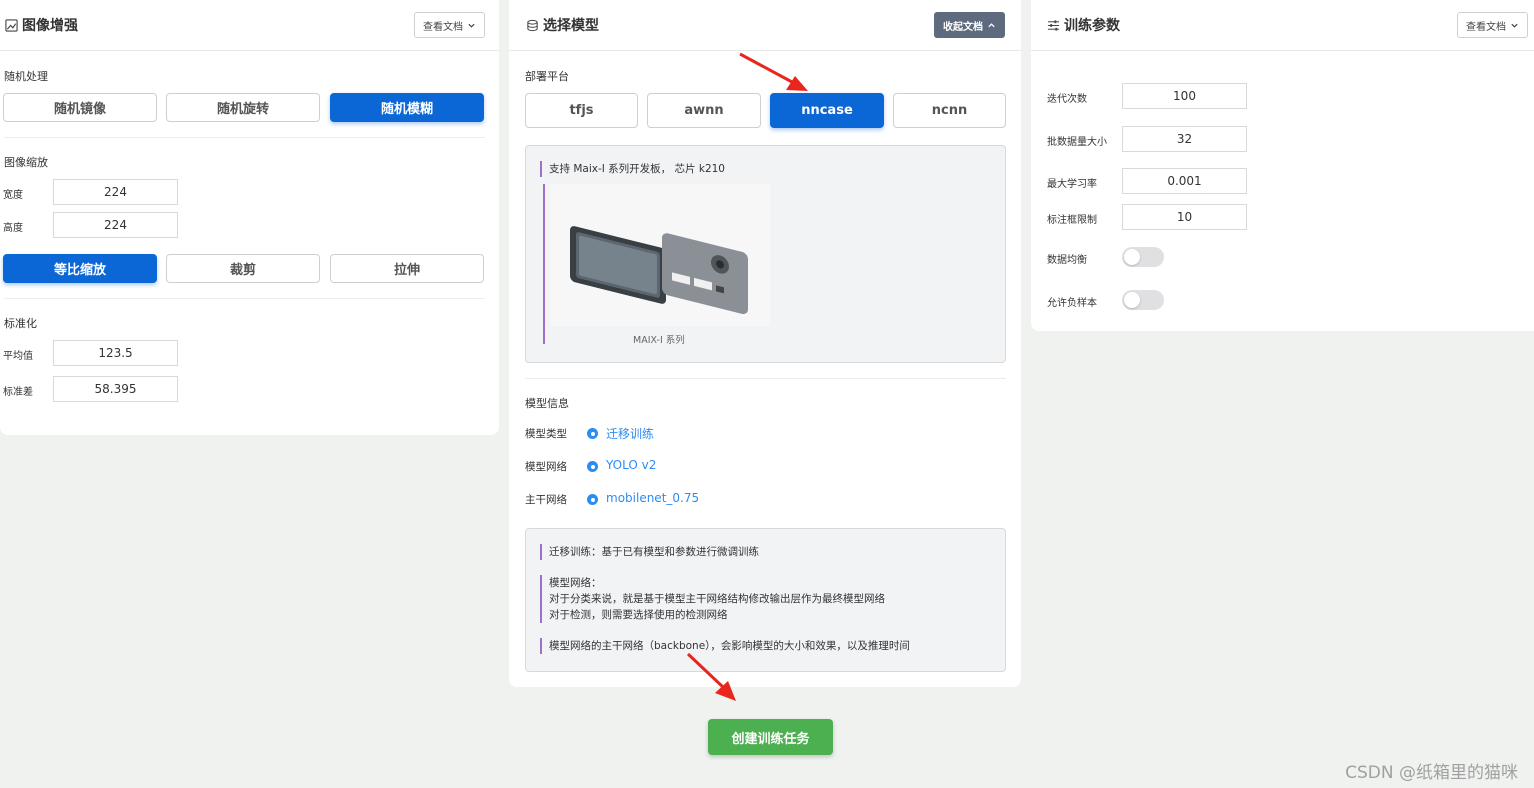  I want to click on arrow-to-nncase, so click(773, 71).